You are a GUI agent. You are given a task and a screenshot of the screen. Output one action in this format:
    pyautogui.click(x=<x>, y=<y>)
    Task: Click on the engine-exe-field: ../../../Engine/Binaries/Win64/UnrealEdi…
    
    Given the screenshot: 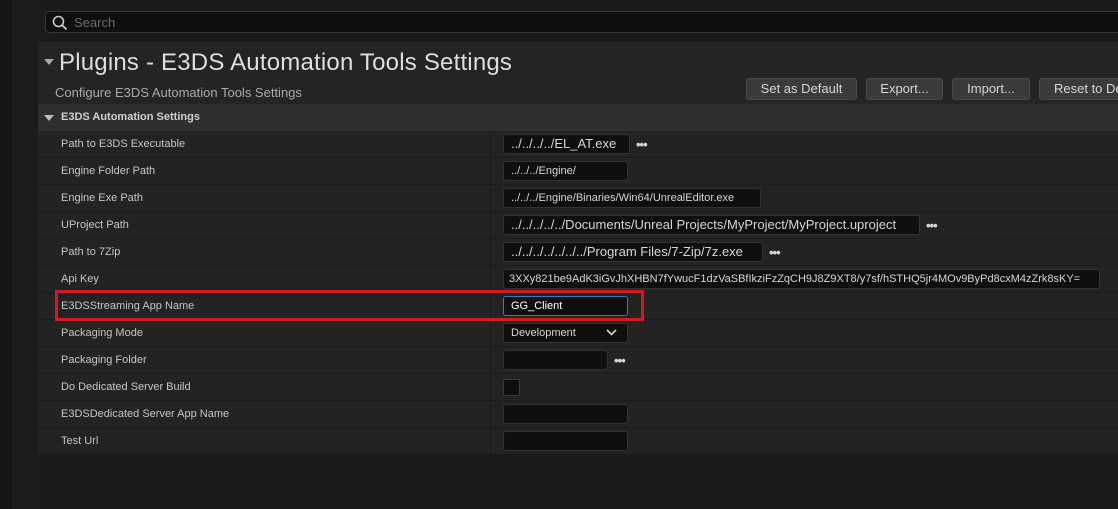 What is the action you would take?
    pyautogui.click(x=632, y=198)
    